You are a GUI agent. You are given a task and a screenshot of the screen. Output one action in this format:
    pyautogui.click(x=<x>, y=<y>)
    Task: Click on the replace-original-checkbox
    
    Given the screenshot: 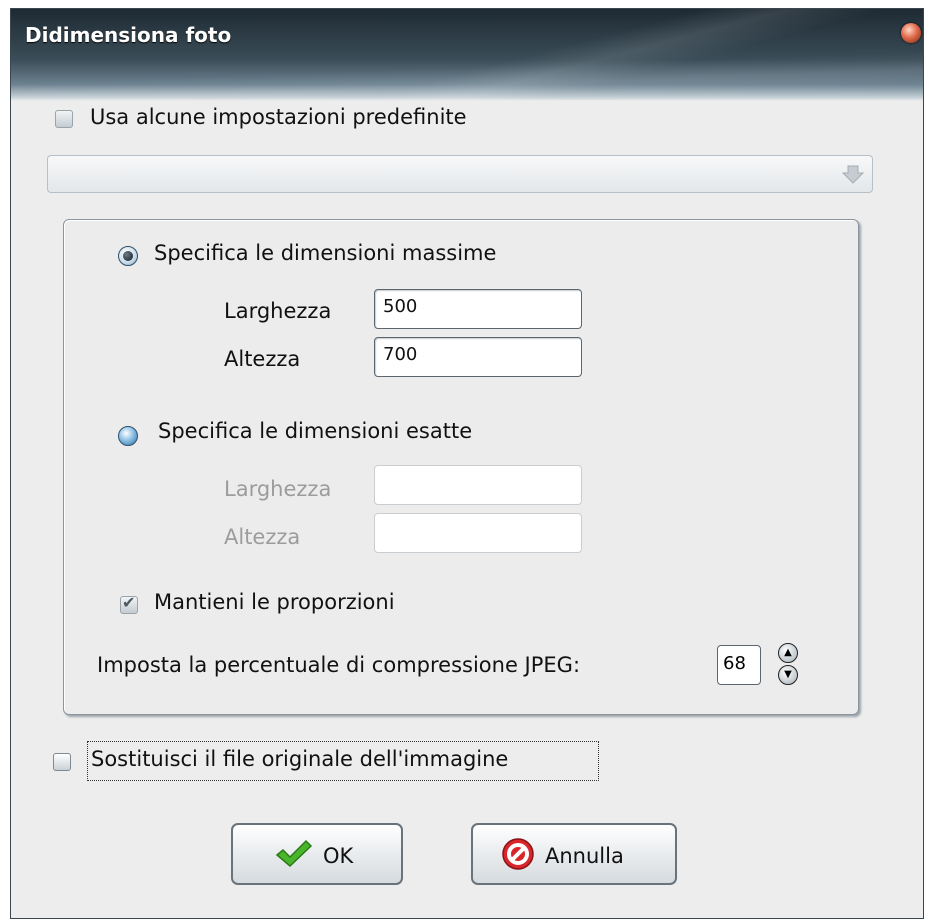 What is the action you would take?
    pyautogui.click(x=62, y=762)
    